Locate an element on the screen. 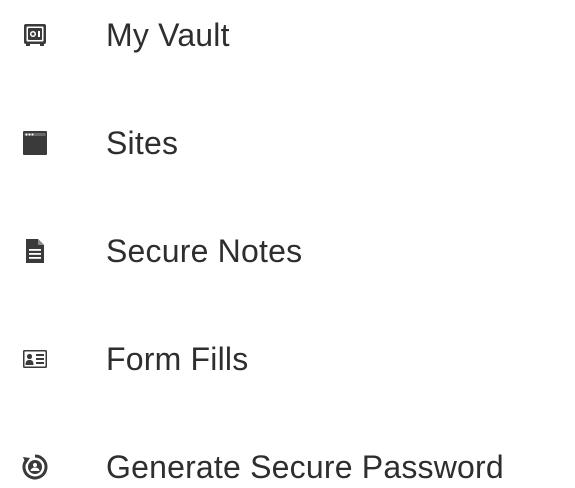 Image resolution: width=575 pixels, height=488 pixels. menu-item-generate-secure-password: Generate Secure Password is located at coordinates (287, 460).